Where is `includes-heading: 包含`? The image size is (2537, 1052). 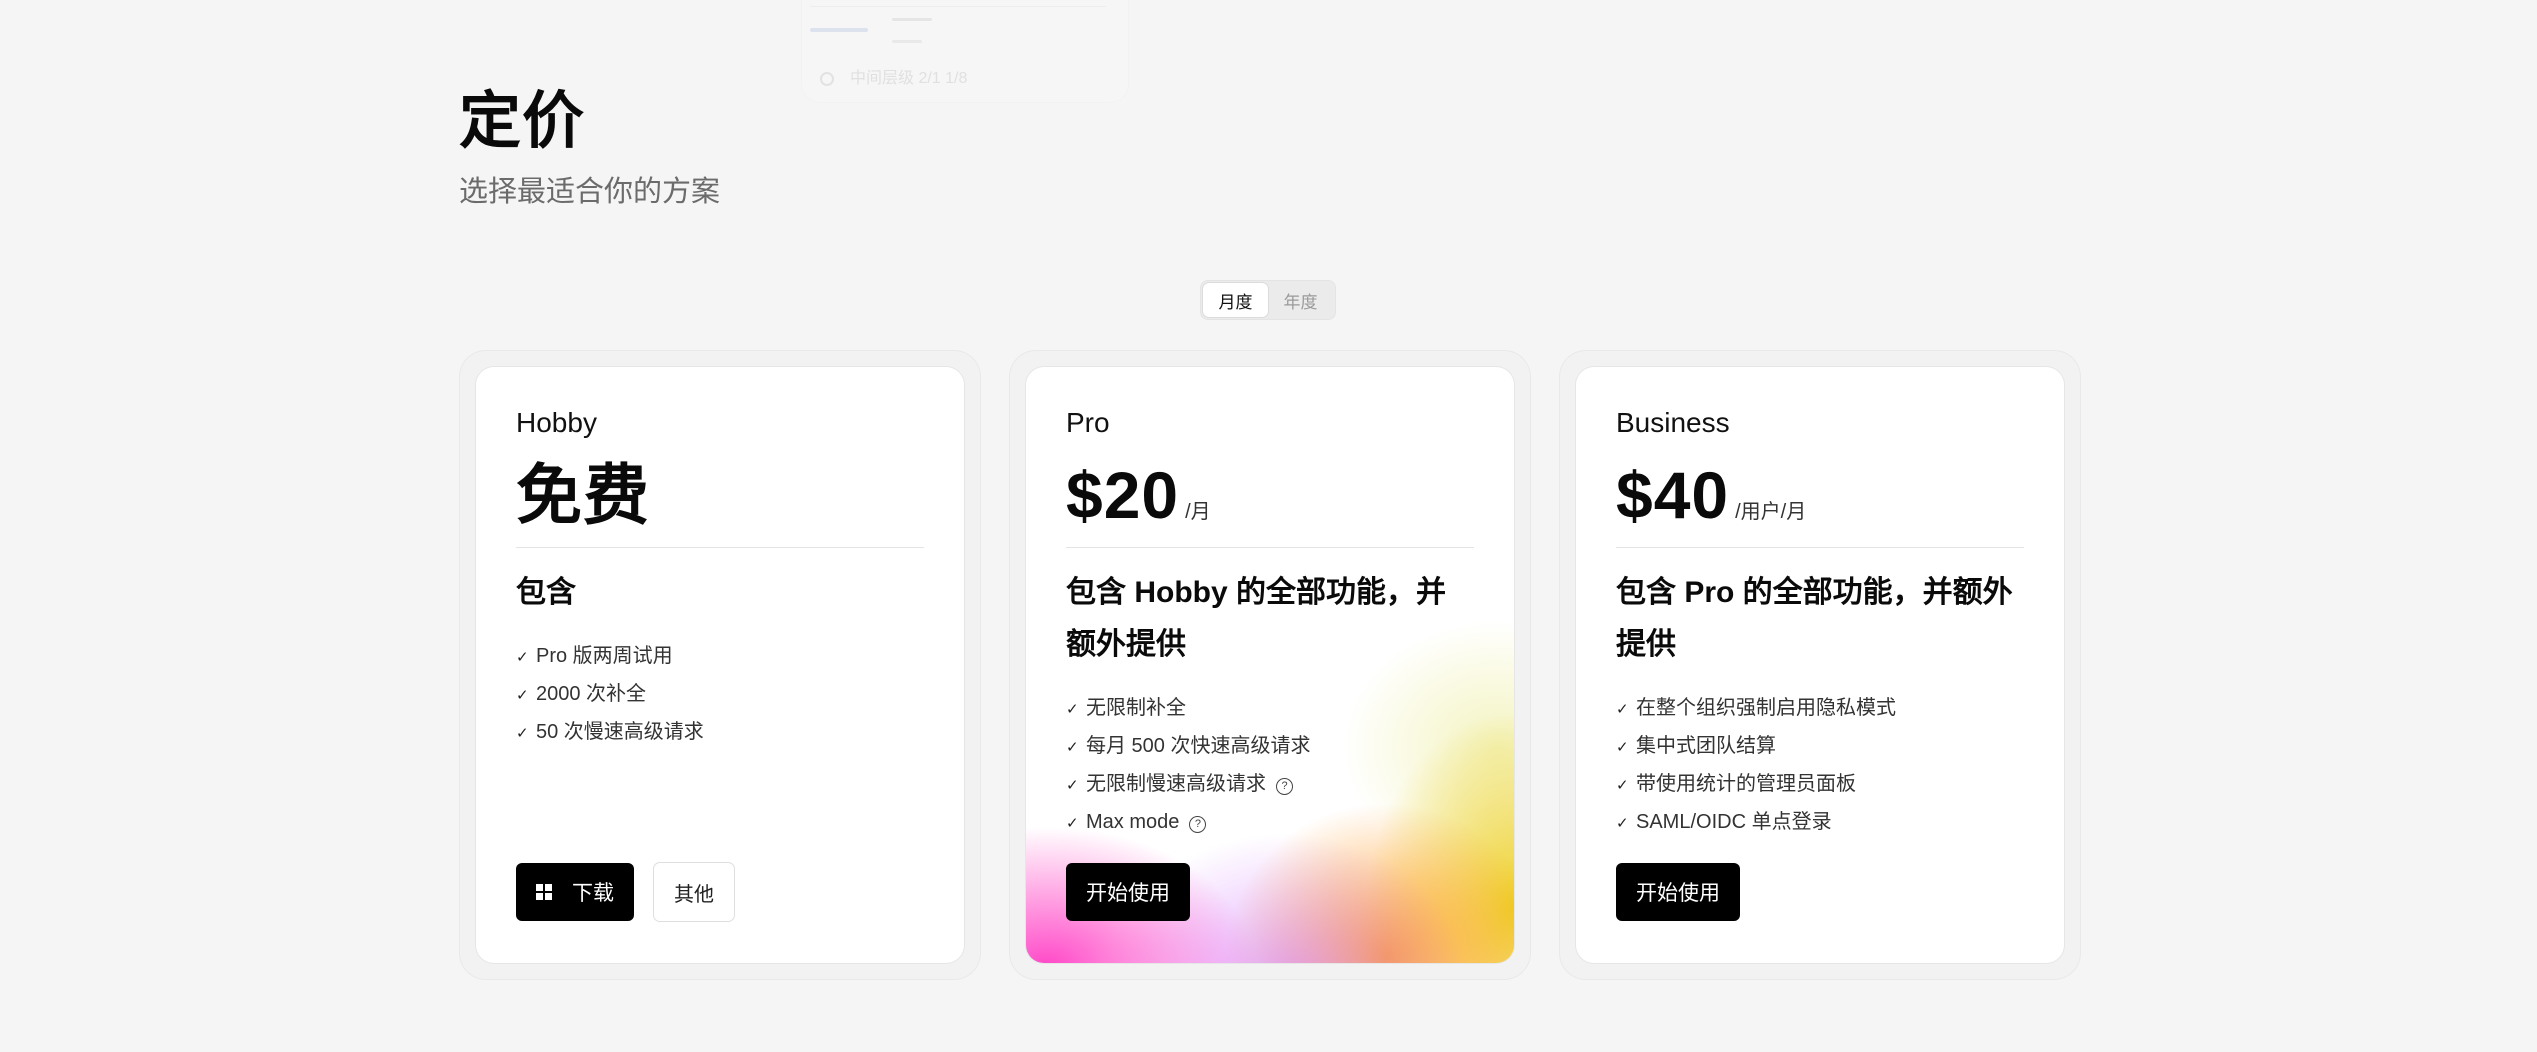
includes-heading: 包含 is located at coordinates (546, 592).